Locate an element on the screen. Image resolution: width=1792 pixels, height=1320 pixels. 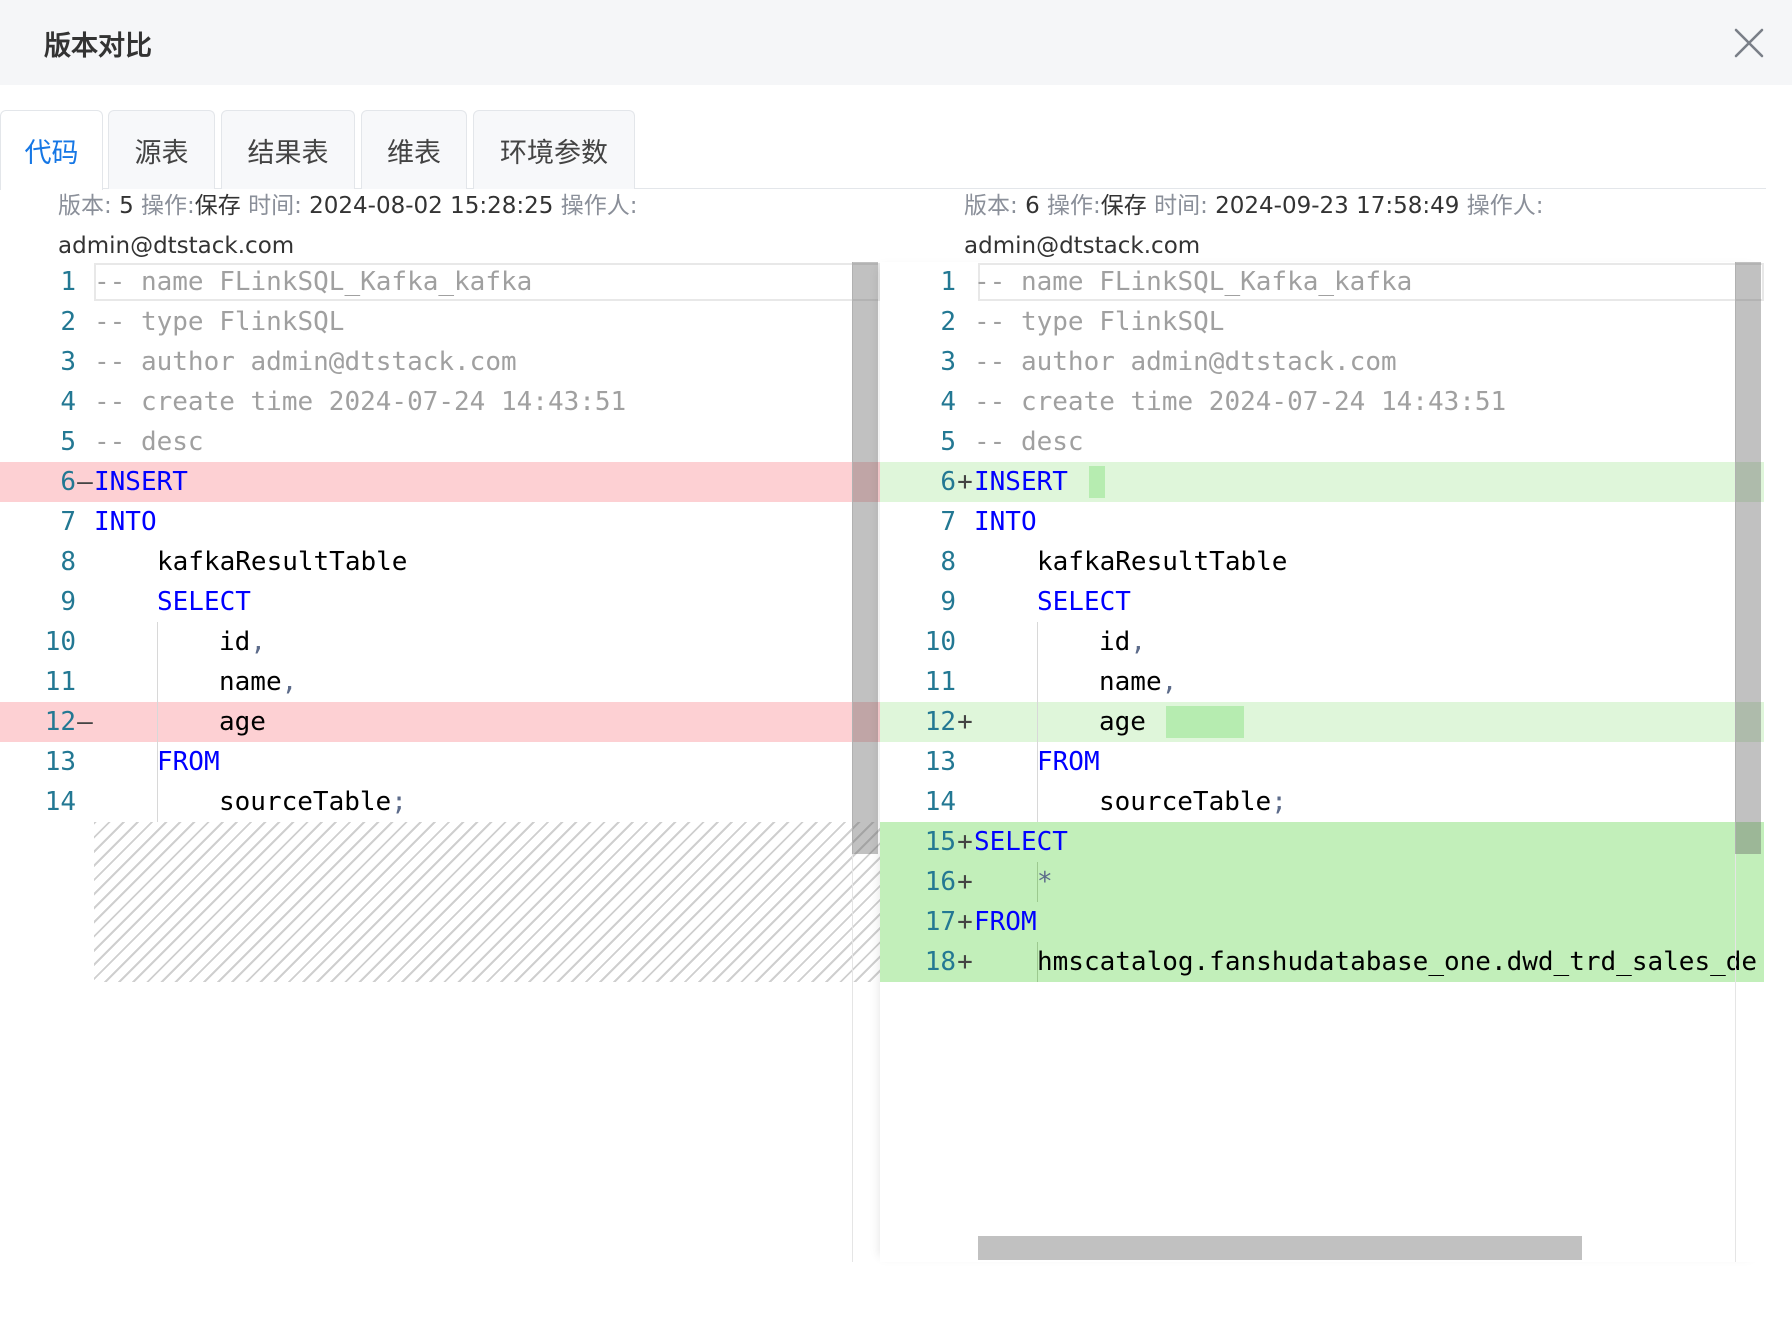
code-line: 3 -- author admin@dtstack.com is located at coordinates (1322, 362).